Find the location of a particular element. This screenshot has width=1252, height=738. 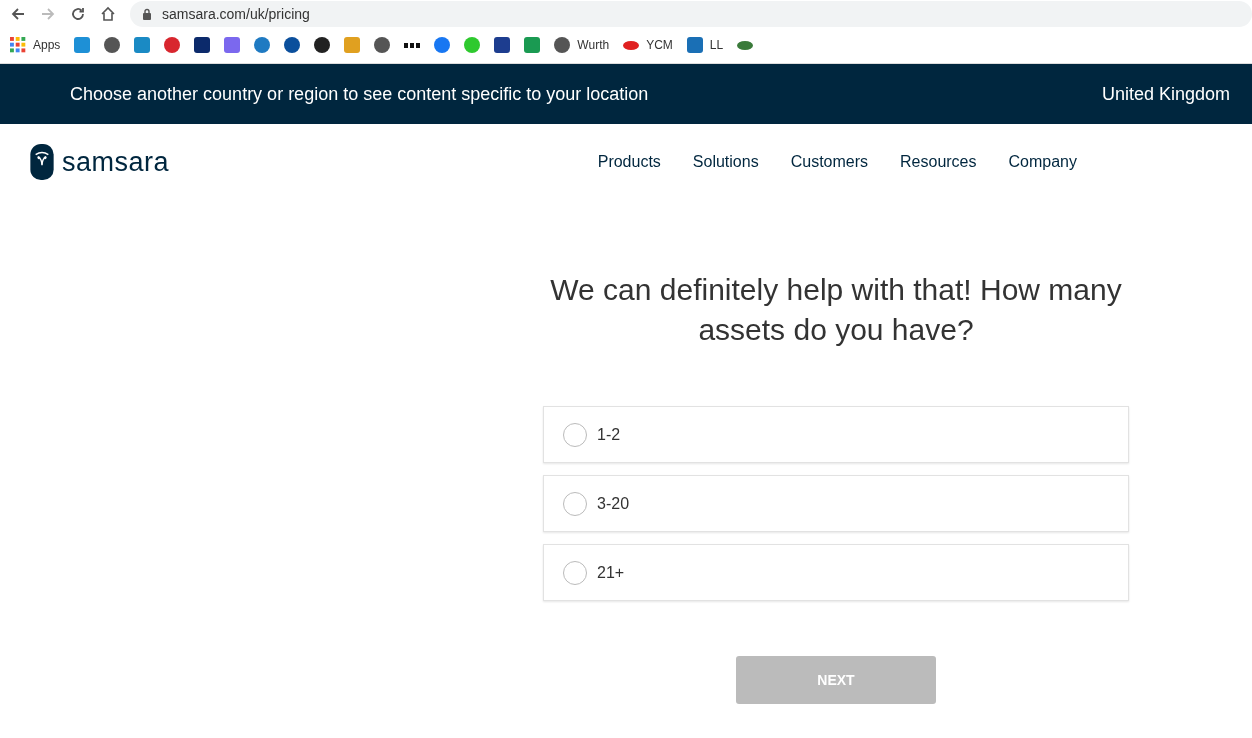

dots-icon is located at coordinates (412, 45).